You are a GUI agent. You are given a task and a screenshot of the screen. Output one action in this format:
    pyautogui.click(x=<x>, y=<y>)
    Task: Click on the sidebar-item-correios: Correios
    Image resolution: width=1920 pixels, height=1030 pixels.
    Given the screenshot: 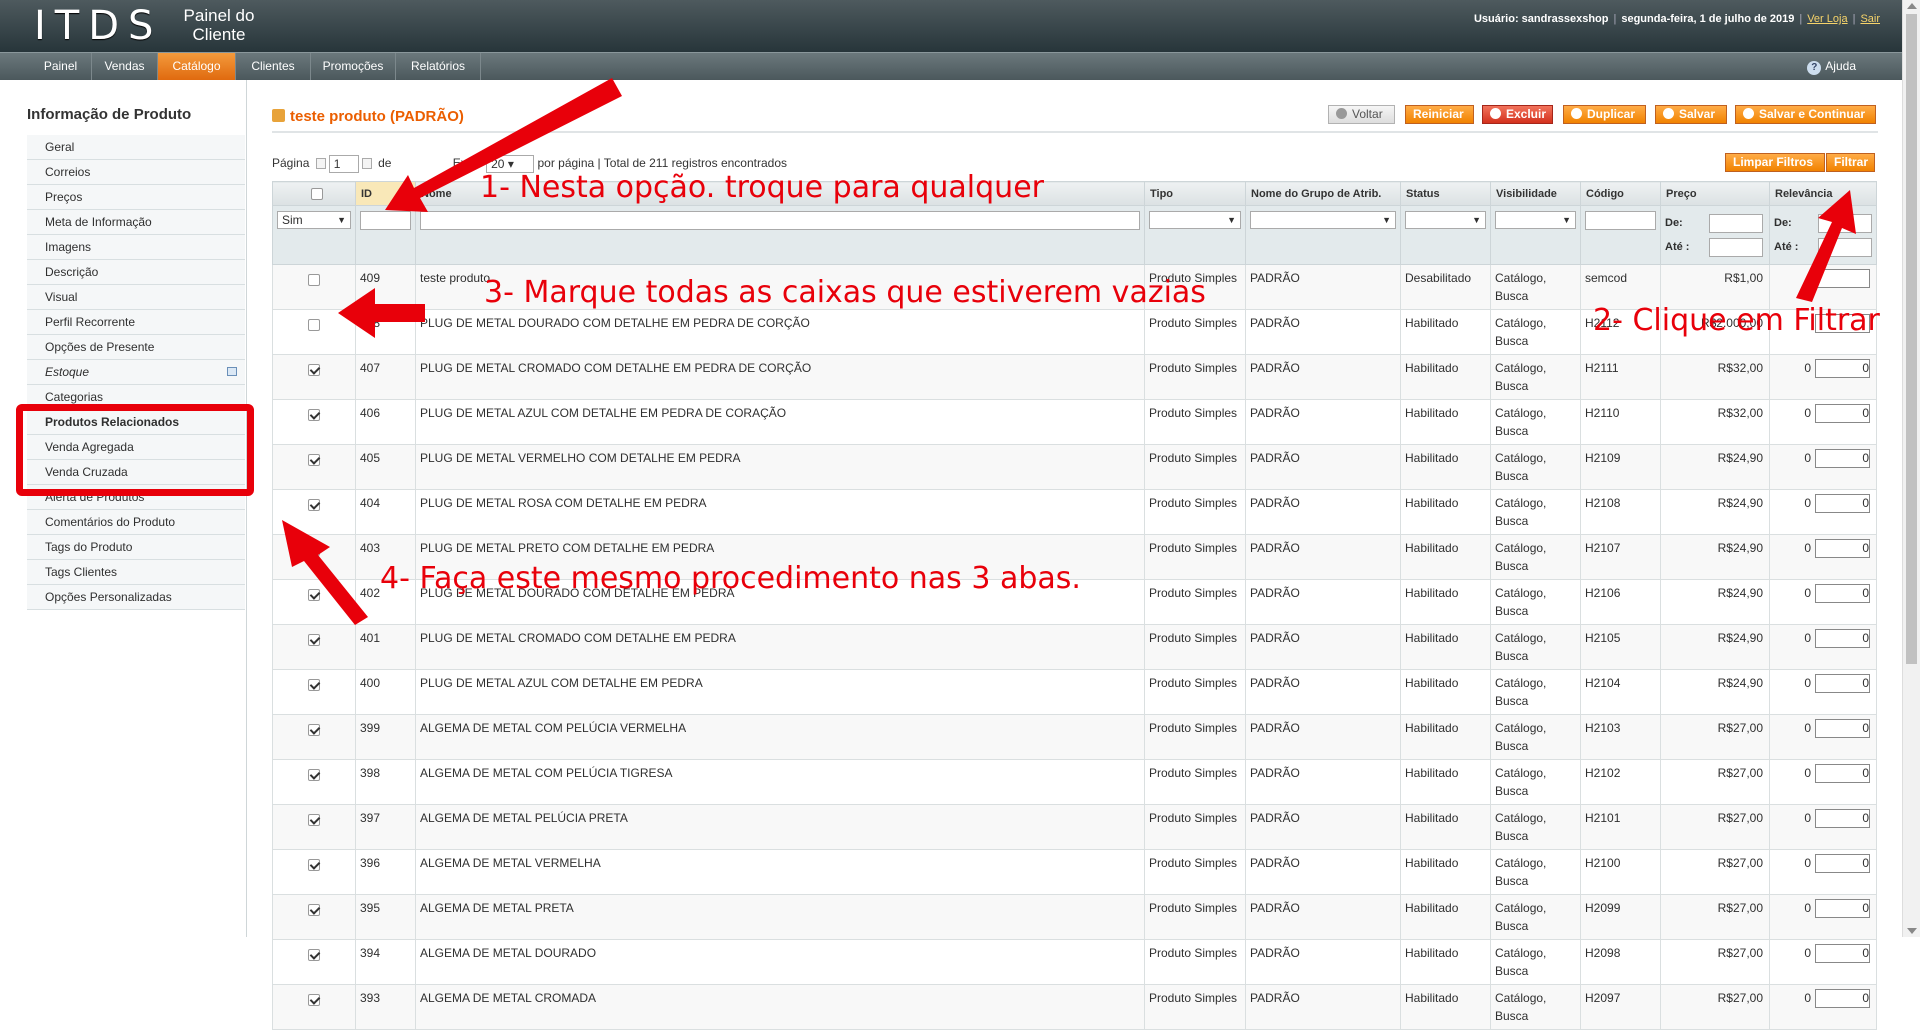 What is the action you would take?
    pyautogui.click(x=136, y=172)
    